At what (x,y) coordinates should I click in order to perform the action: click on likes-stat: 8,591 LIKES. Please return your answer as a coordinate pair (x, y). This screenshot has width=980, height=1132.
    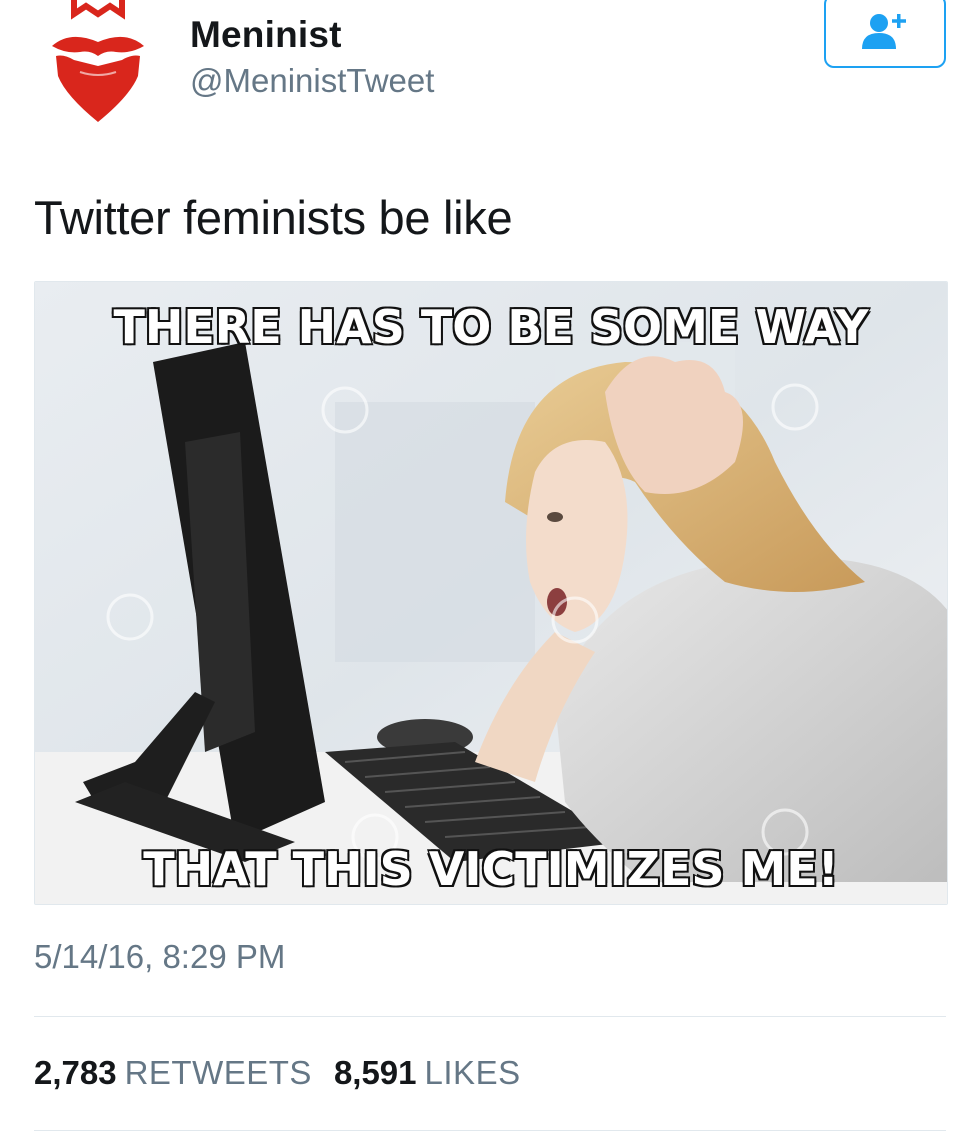
    Looking at the image, I should click on (427, 1073).